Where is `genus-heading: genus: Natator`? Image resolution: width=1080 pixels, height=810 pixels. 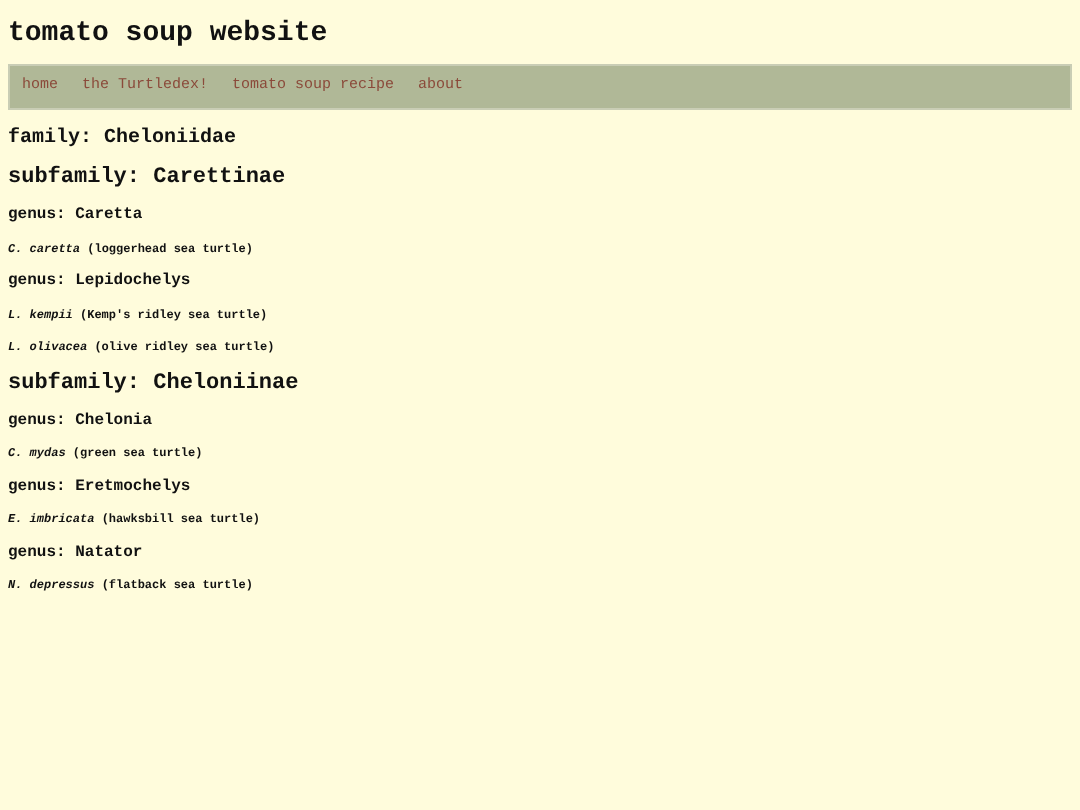
genus-heading: genus: Natator is located at coordinates (76, 553).